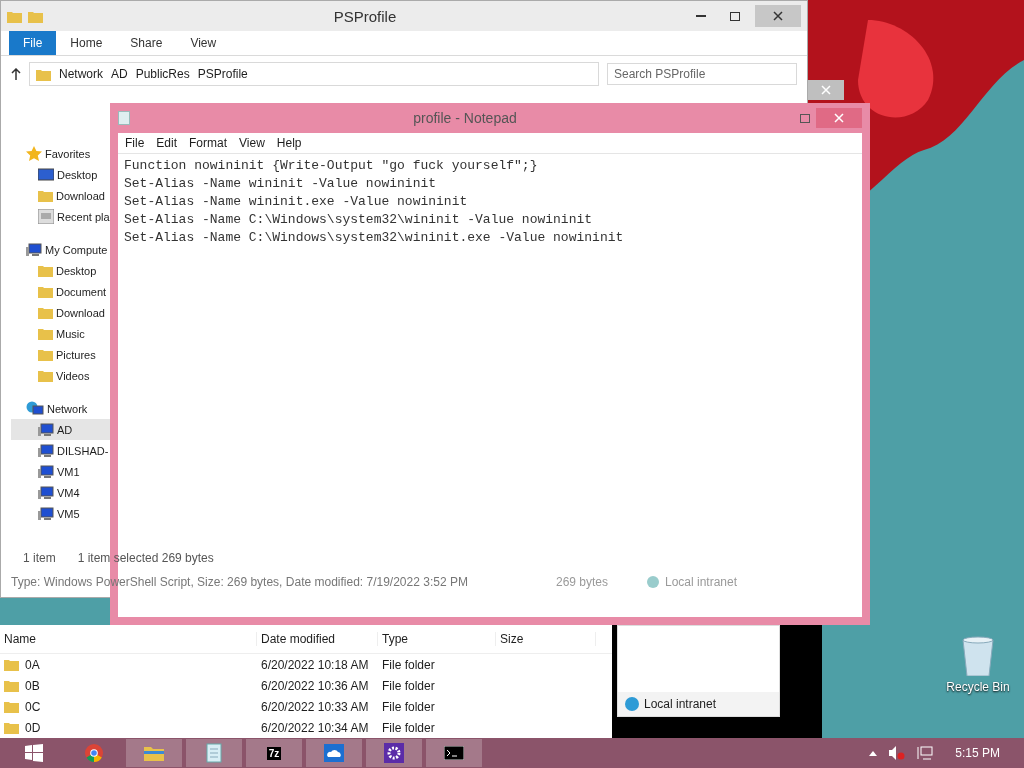 The height and width of the screenshot is (768, 1024). I want to click on address-bar: Network AD PublicRes PSProfile, so click(314, 74).